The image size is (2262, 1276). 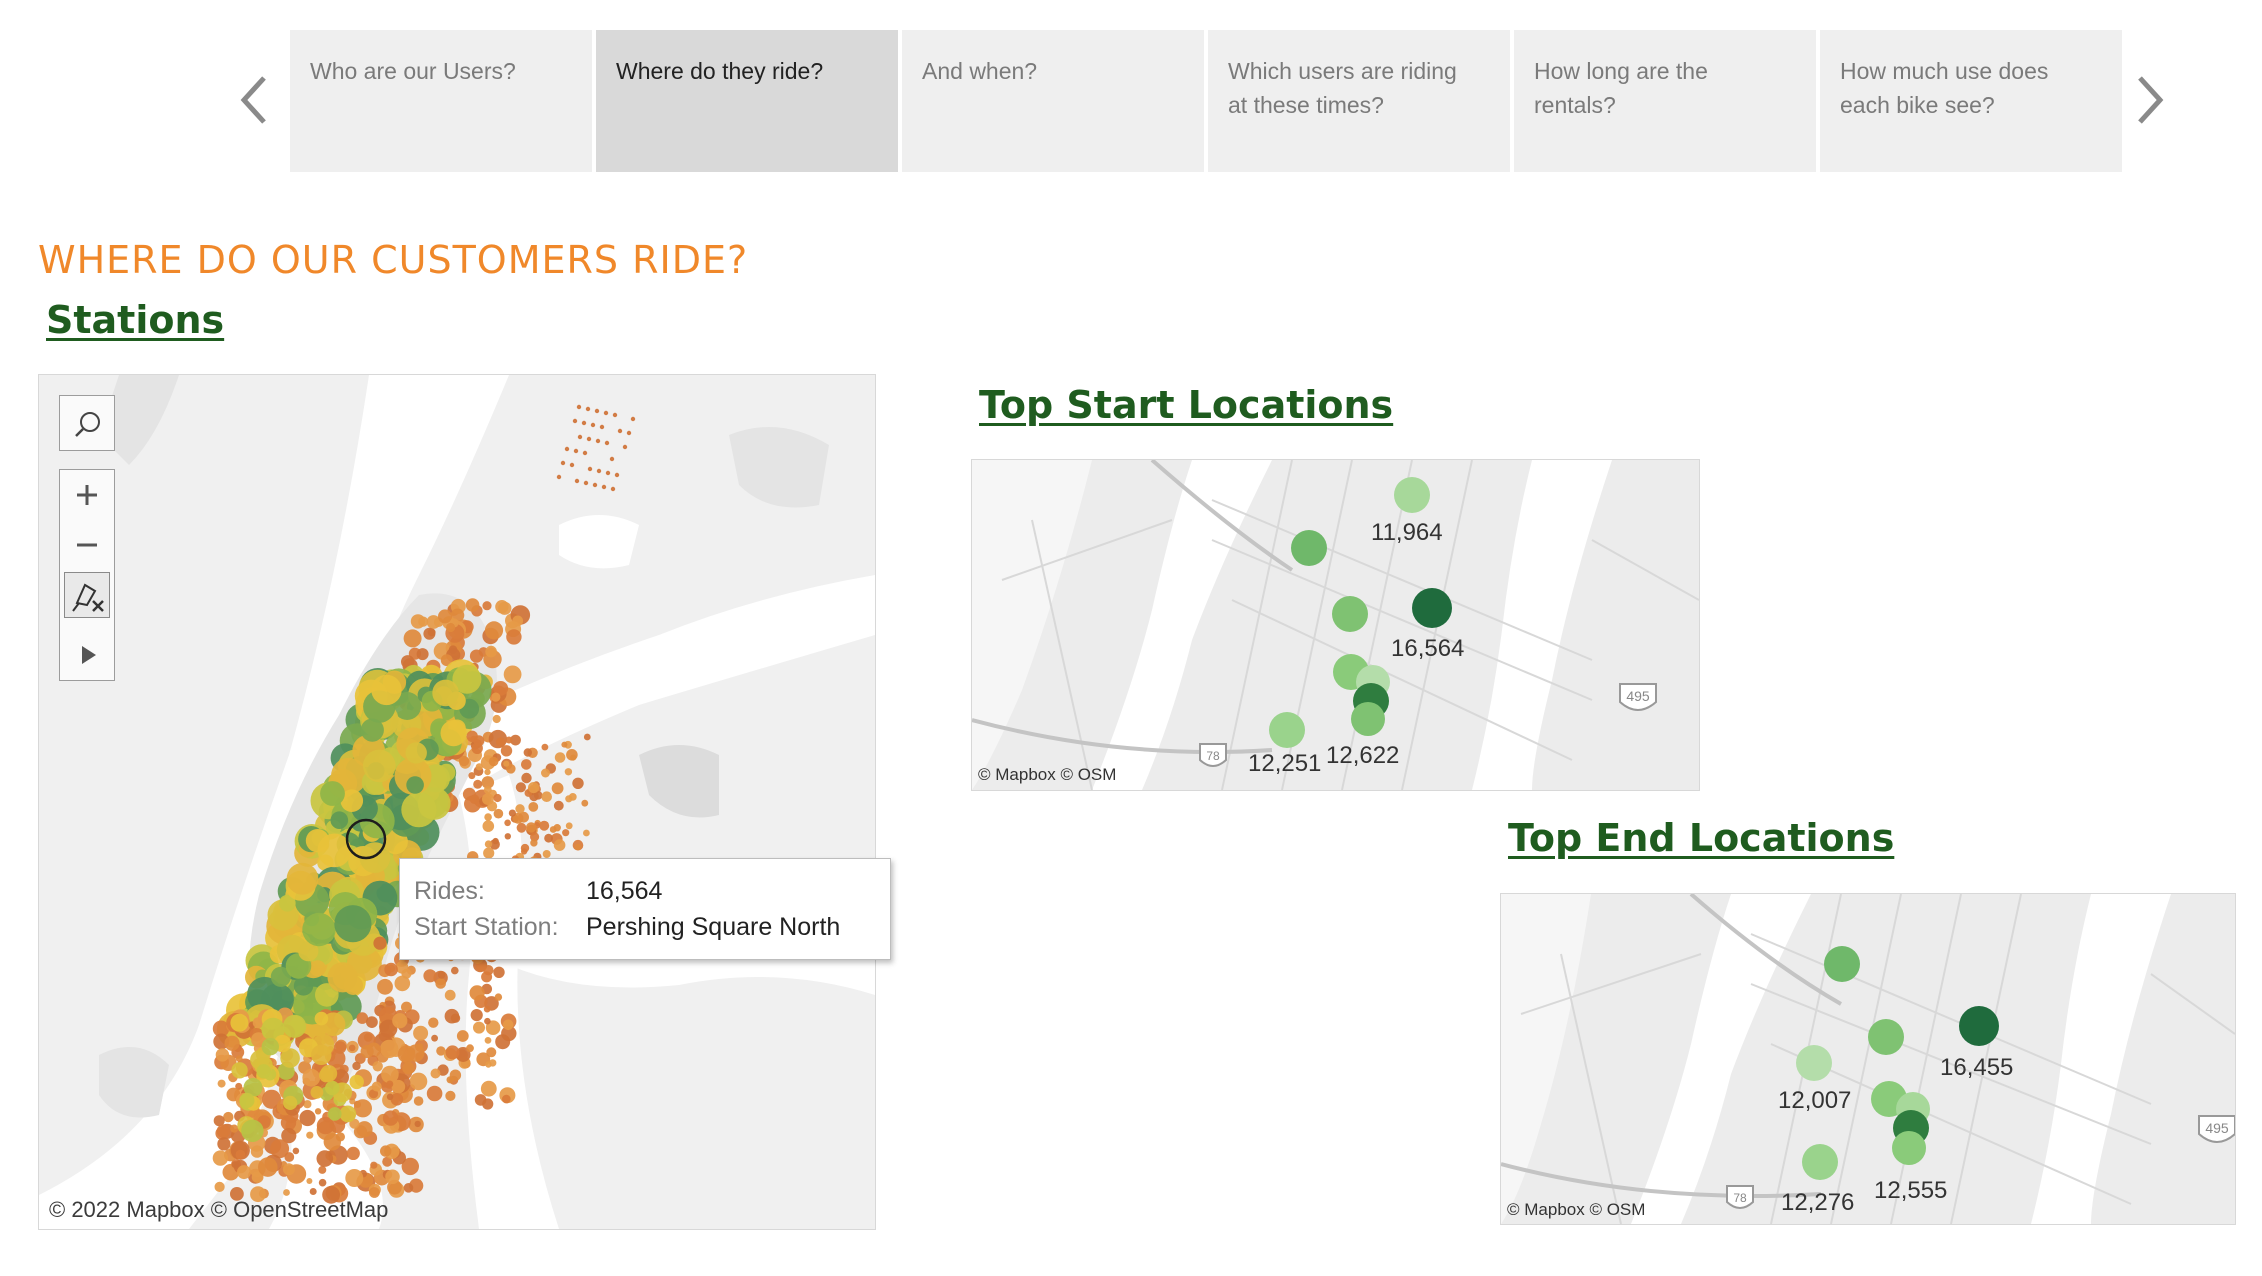 I want to click on zoom-out-button, so click(x=87, y=545).